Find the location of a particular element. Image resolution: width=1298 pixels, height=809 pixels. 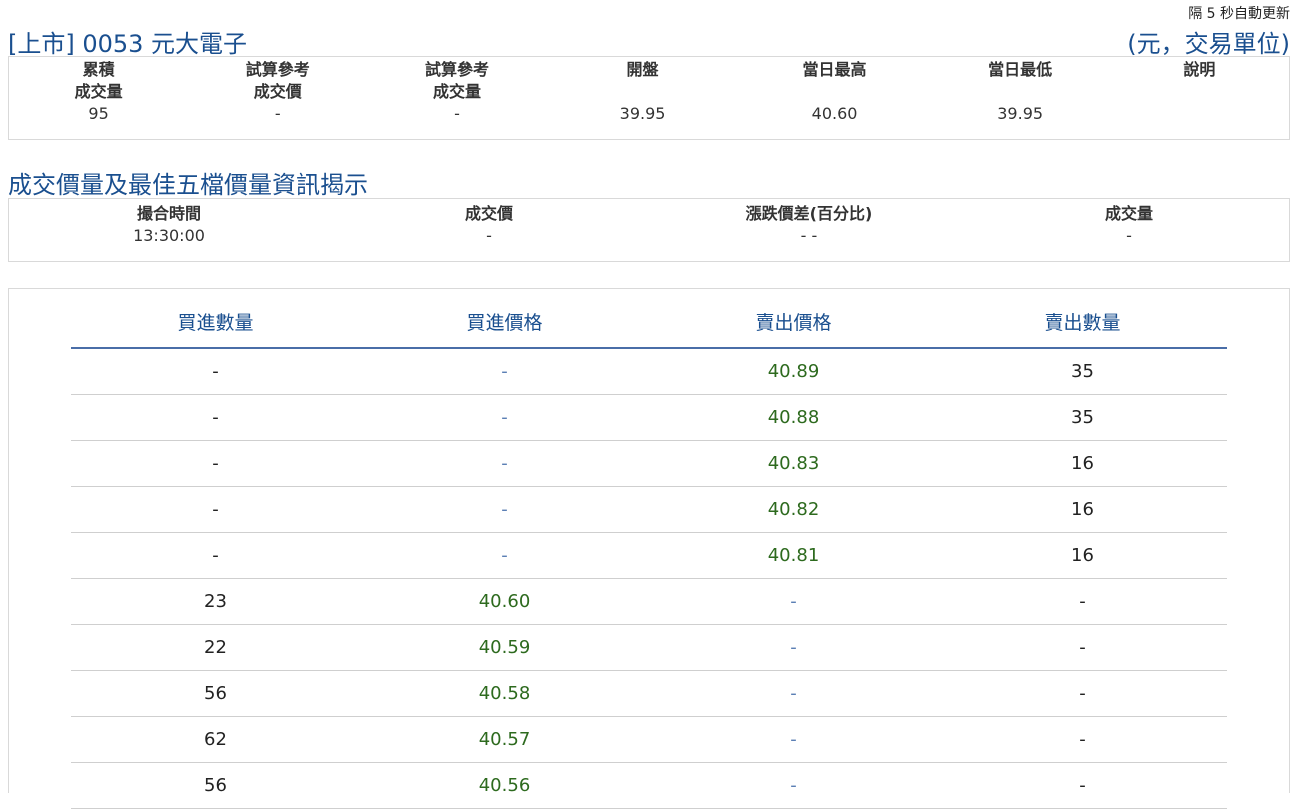

bid-qty-cell: 23 is located at coordinates (215, 601).